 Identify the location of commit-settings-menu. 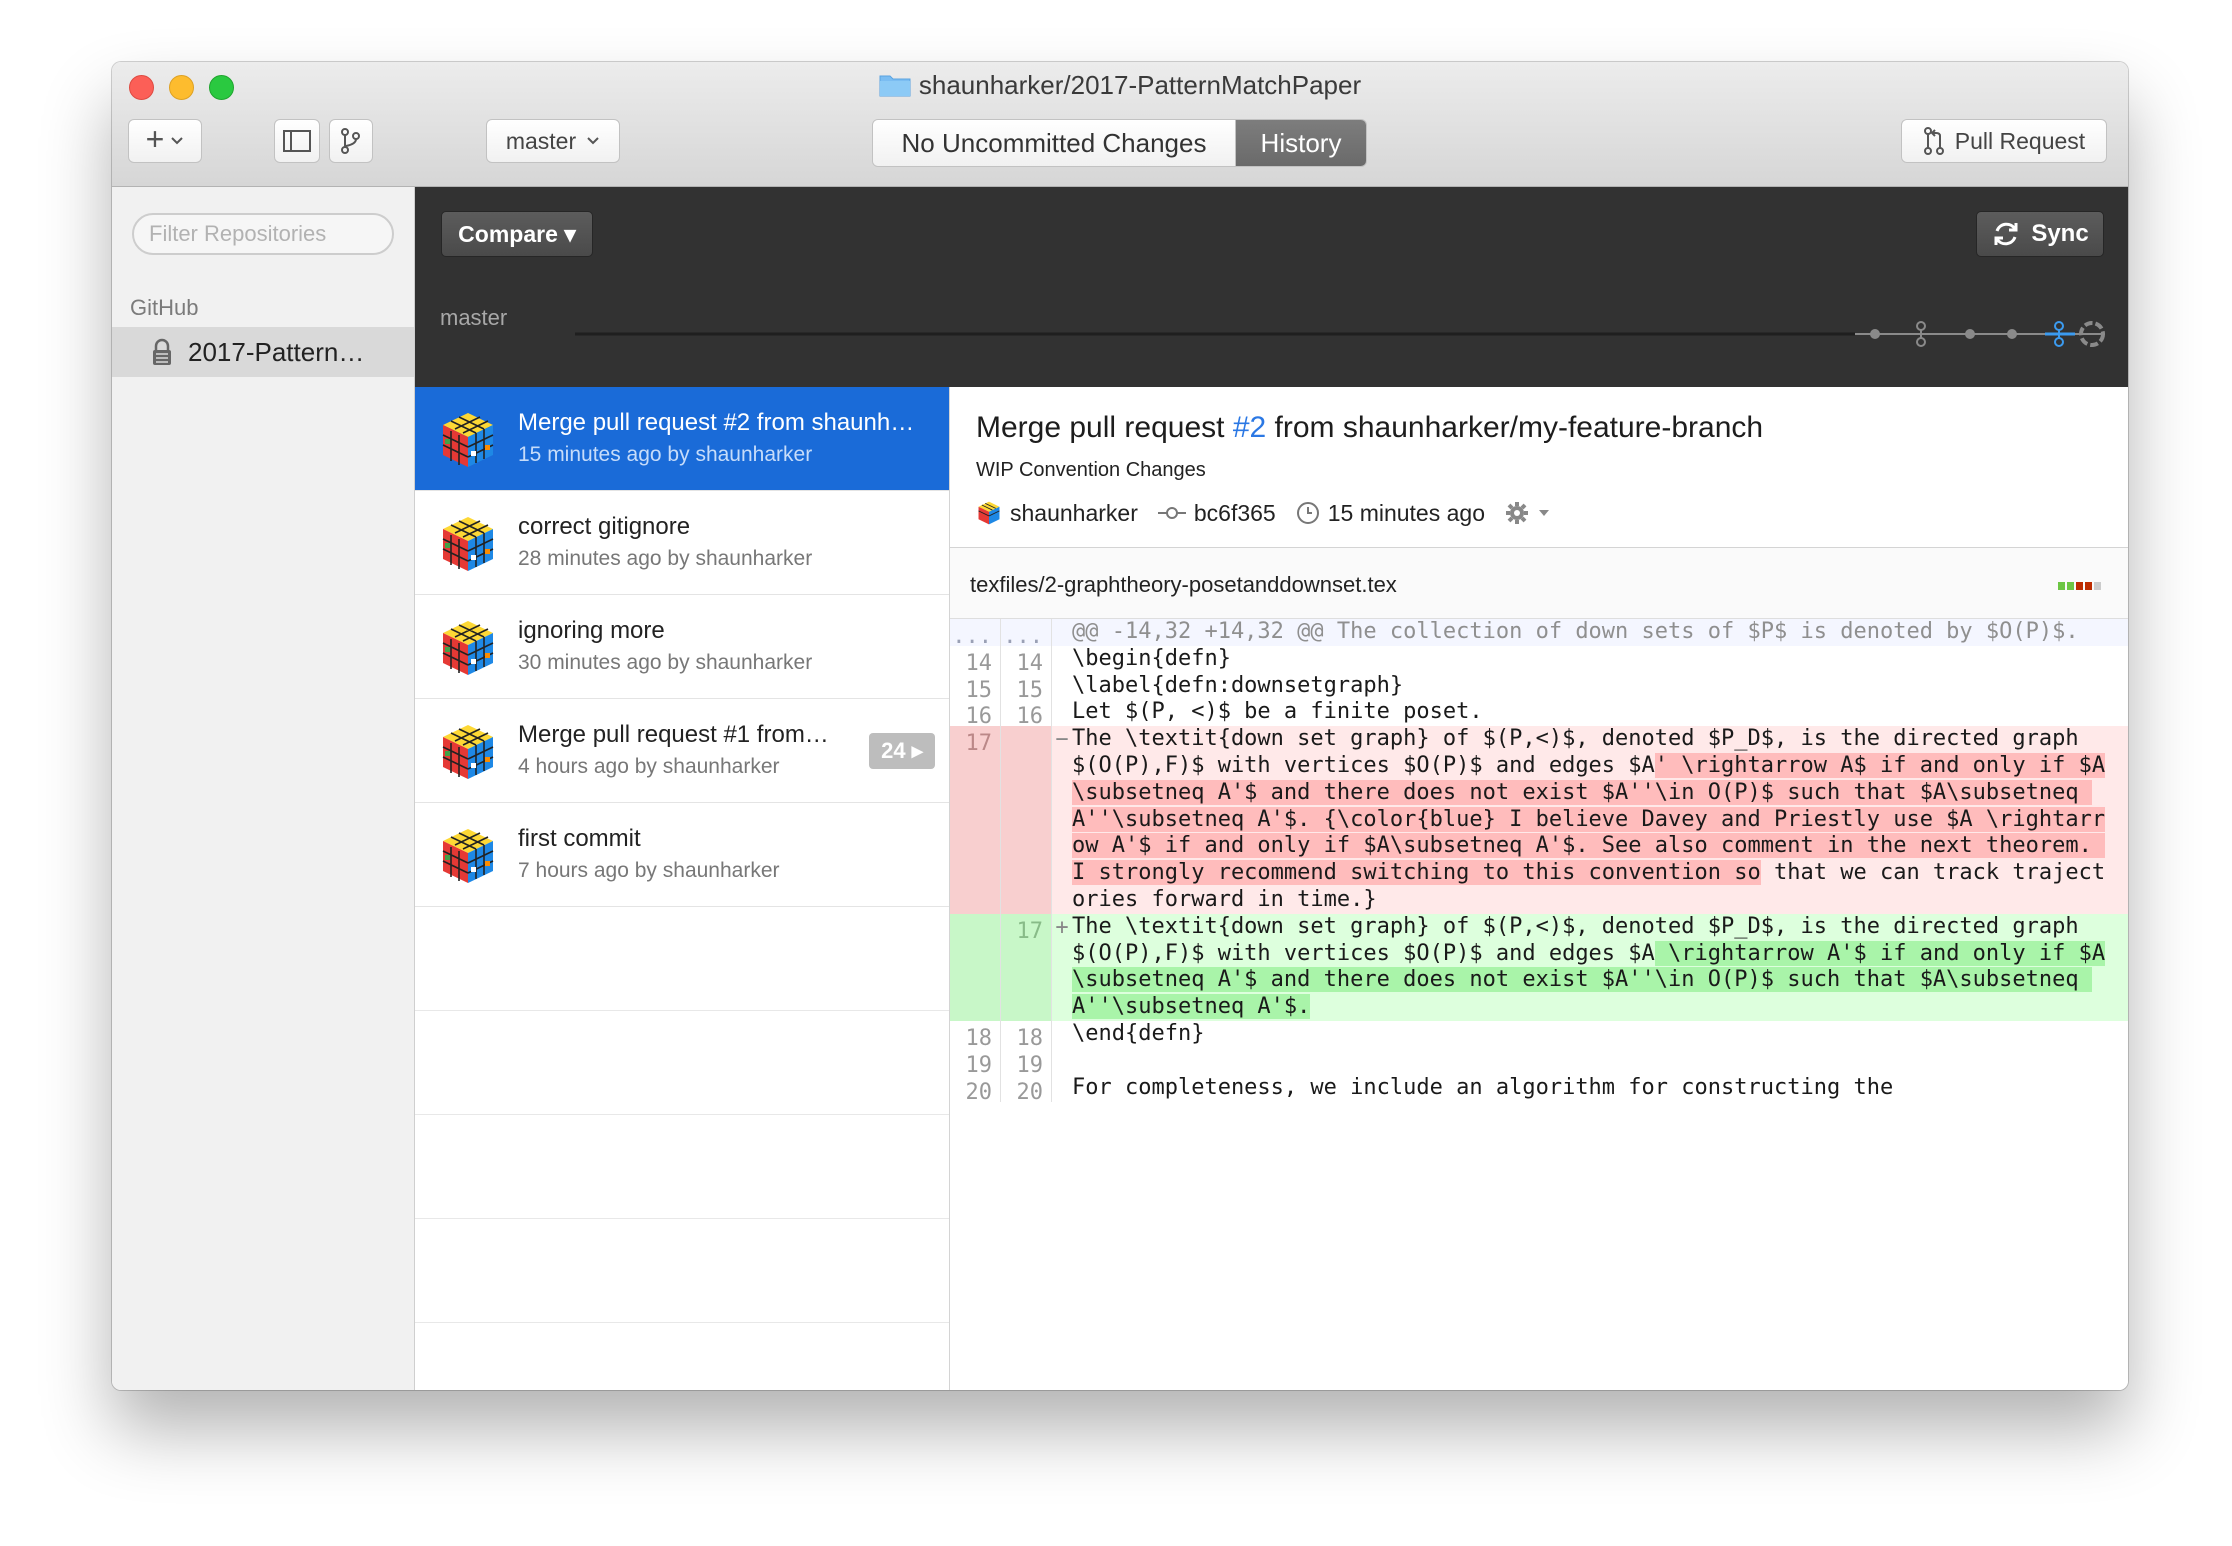
(1528, 513).